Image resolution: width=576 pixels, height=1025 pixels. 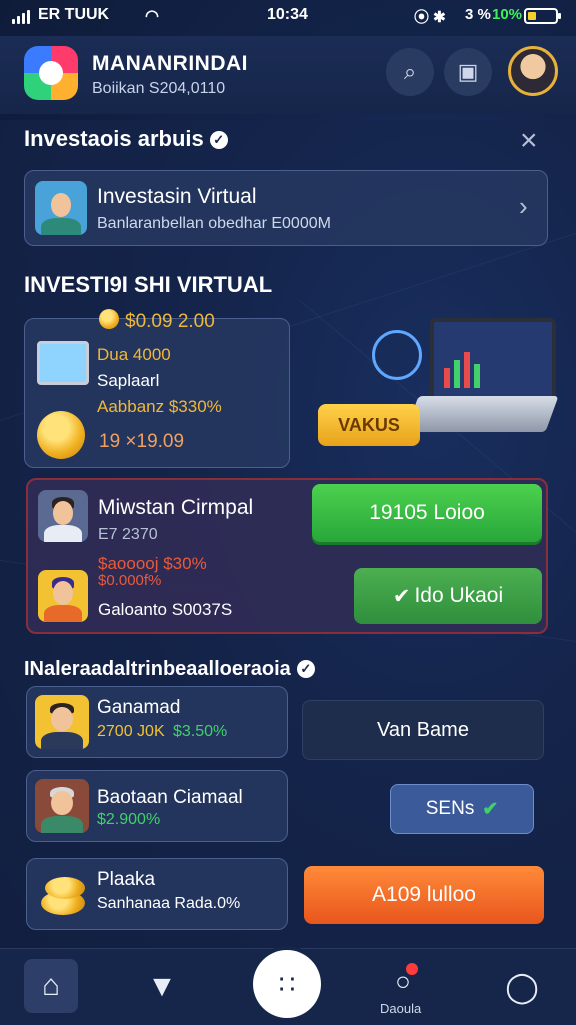 I want to click on store-icon: ▼, so click(x=162, y=986).